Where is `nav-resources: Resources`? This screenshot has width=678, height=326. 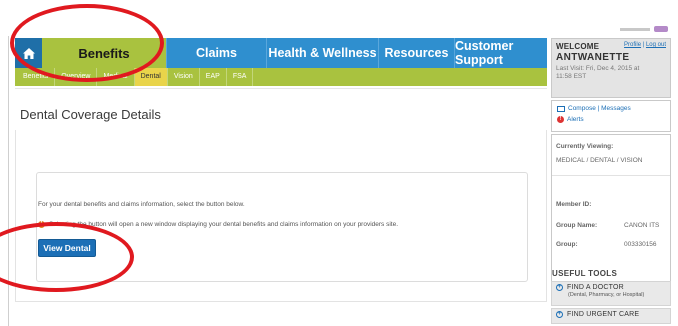 nav-resources: Resources is located at coordinates (416, 53).